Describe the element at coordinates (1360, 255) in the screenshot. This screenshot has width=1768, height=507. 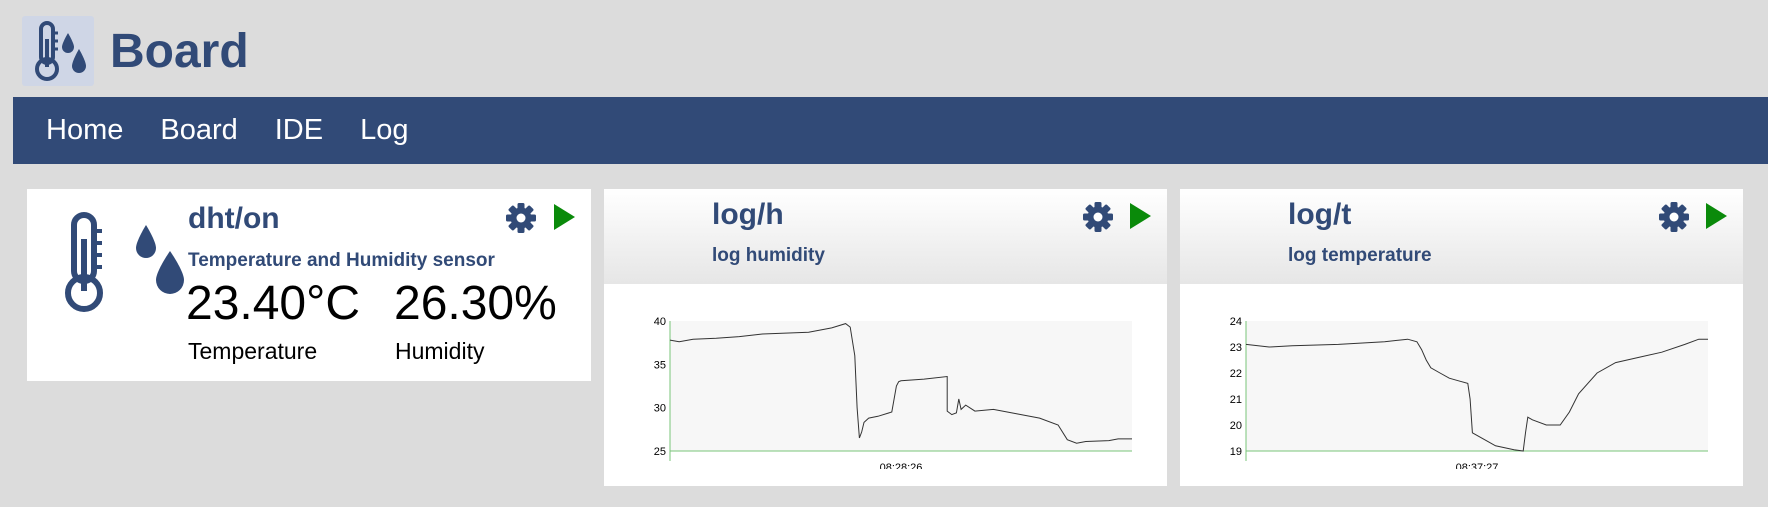
I see `widget-subtitle: log temperature` at that location.